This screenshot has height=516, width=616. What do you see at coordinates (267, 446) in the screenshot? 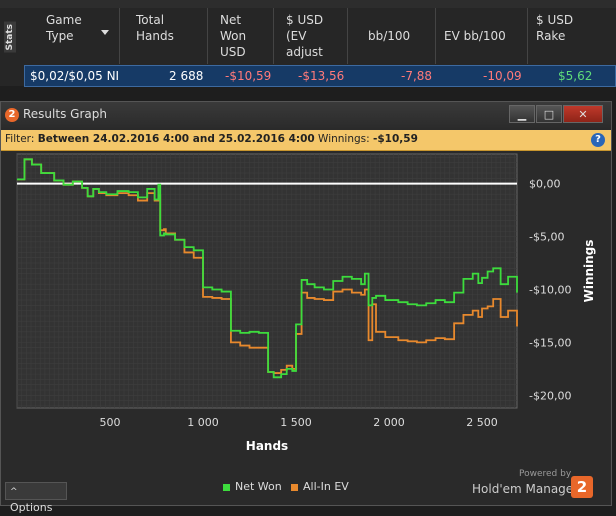
I see `x-axis-label: Hands` at bounding box center [267, 446].